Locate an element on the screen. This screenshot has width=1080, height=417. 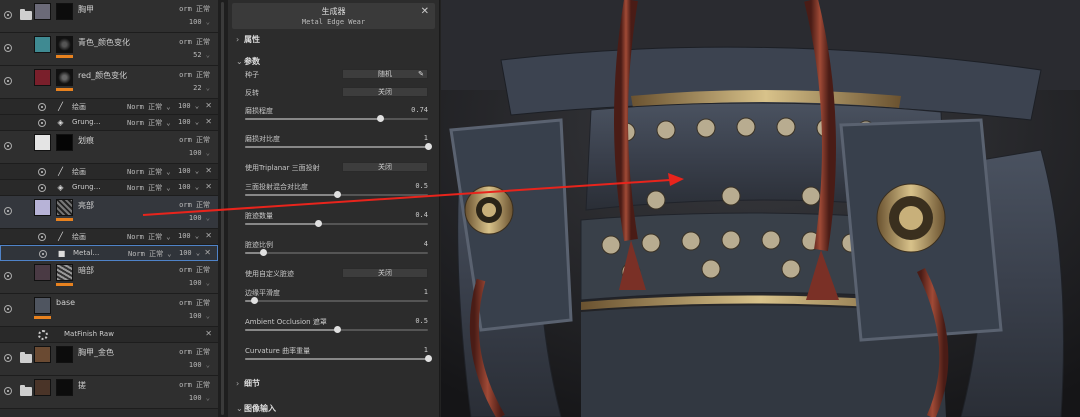
sublayer-row-grunge: ◈ Grung… Norm 正常 ⌄ 100 ⌄ ✕ is located at coordinates (109, 123).